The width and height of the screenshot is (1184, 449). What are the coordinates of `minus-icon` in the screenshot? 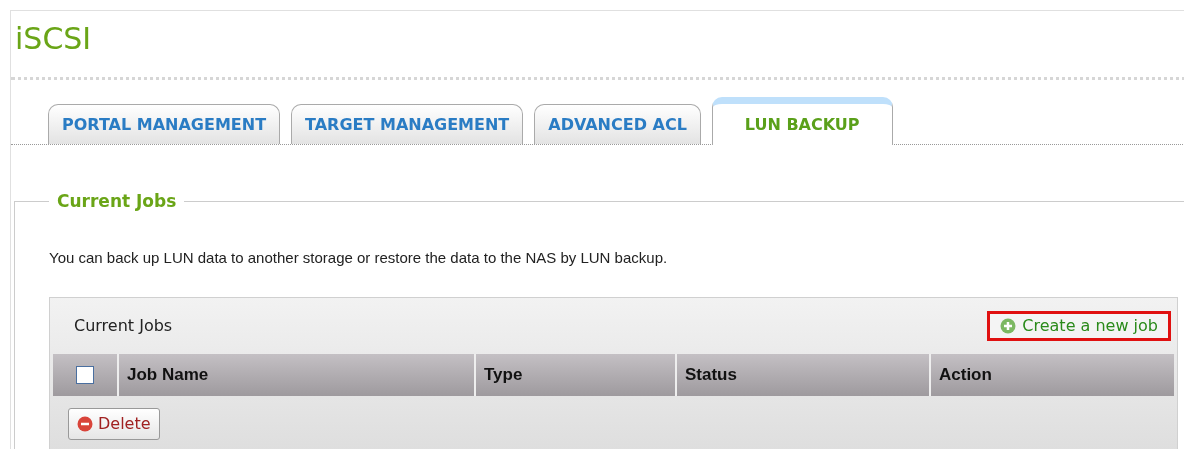 It's located at (85, 423).